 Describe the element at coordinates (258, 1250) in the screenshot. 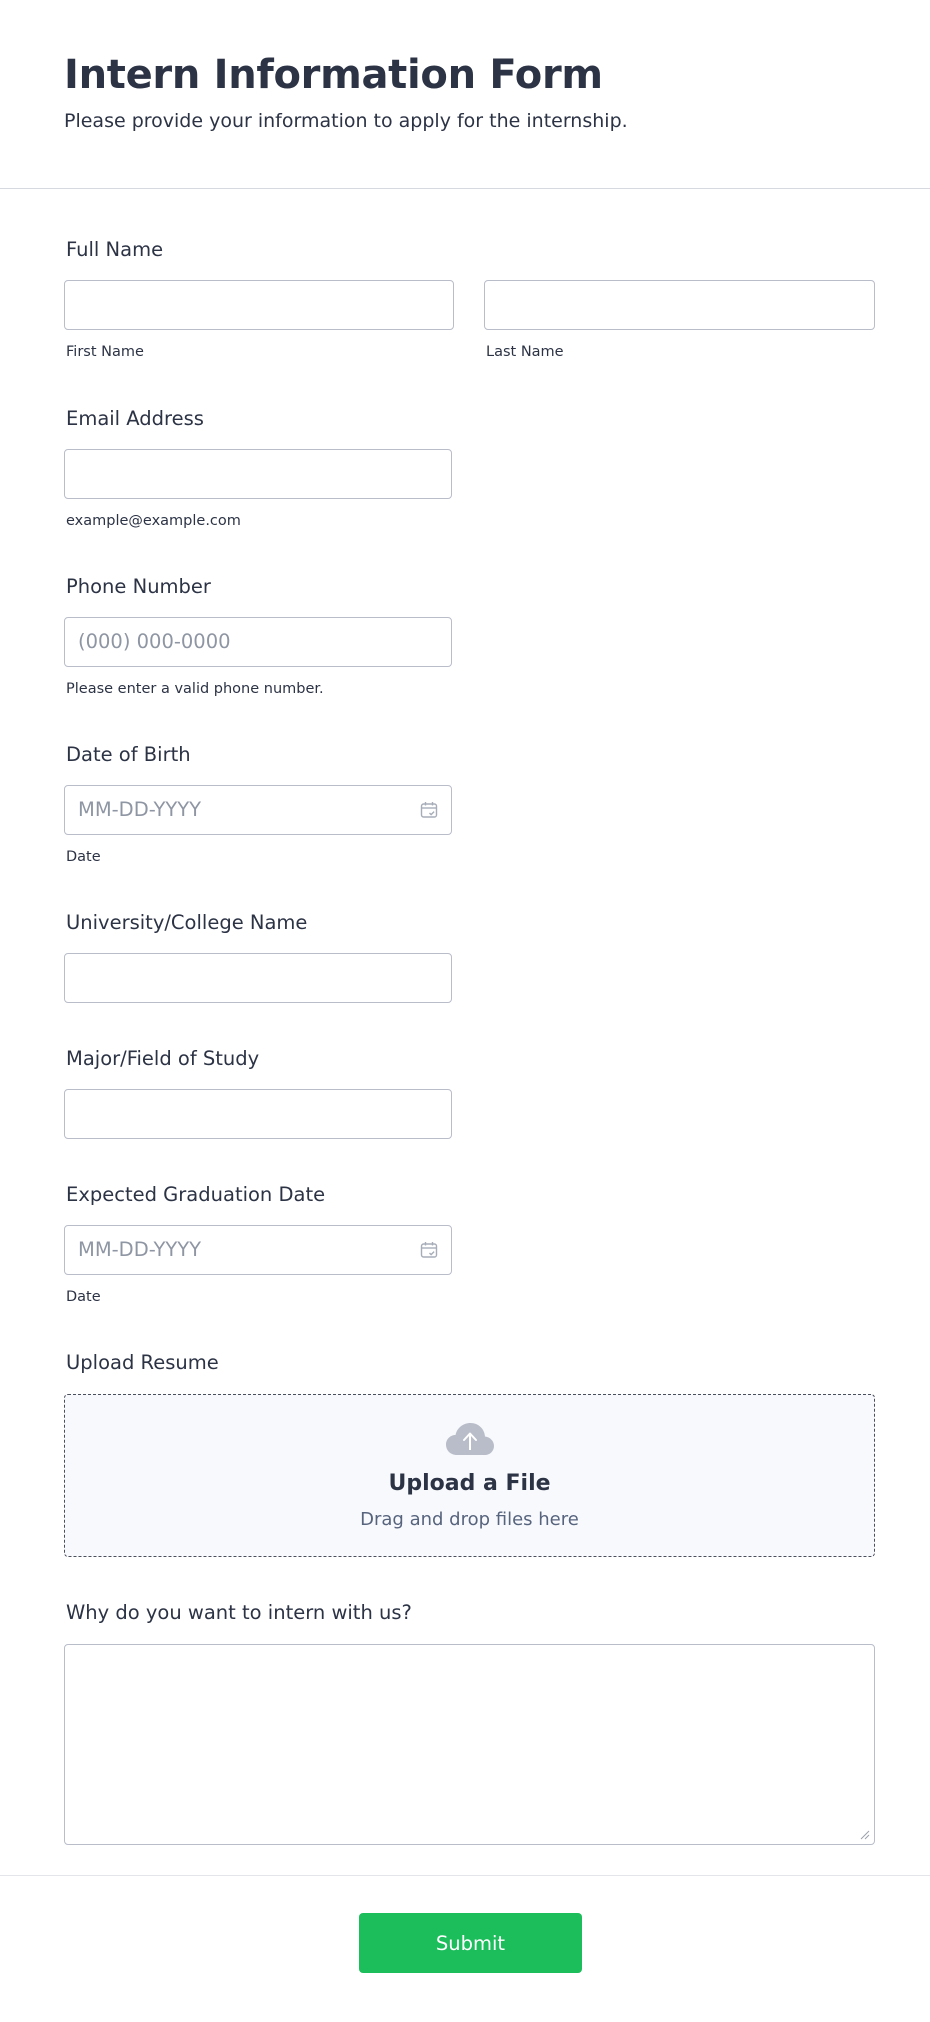

I see `graduation-input: MM-DD-YYYY` at that location.